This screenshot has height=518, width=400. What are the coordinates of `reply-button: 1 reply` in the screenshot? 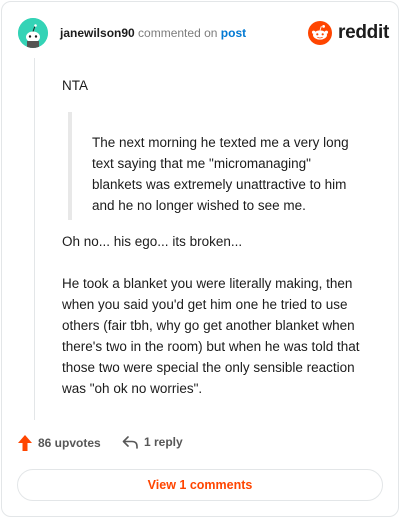 It's located at (152, 442).